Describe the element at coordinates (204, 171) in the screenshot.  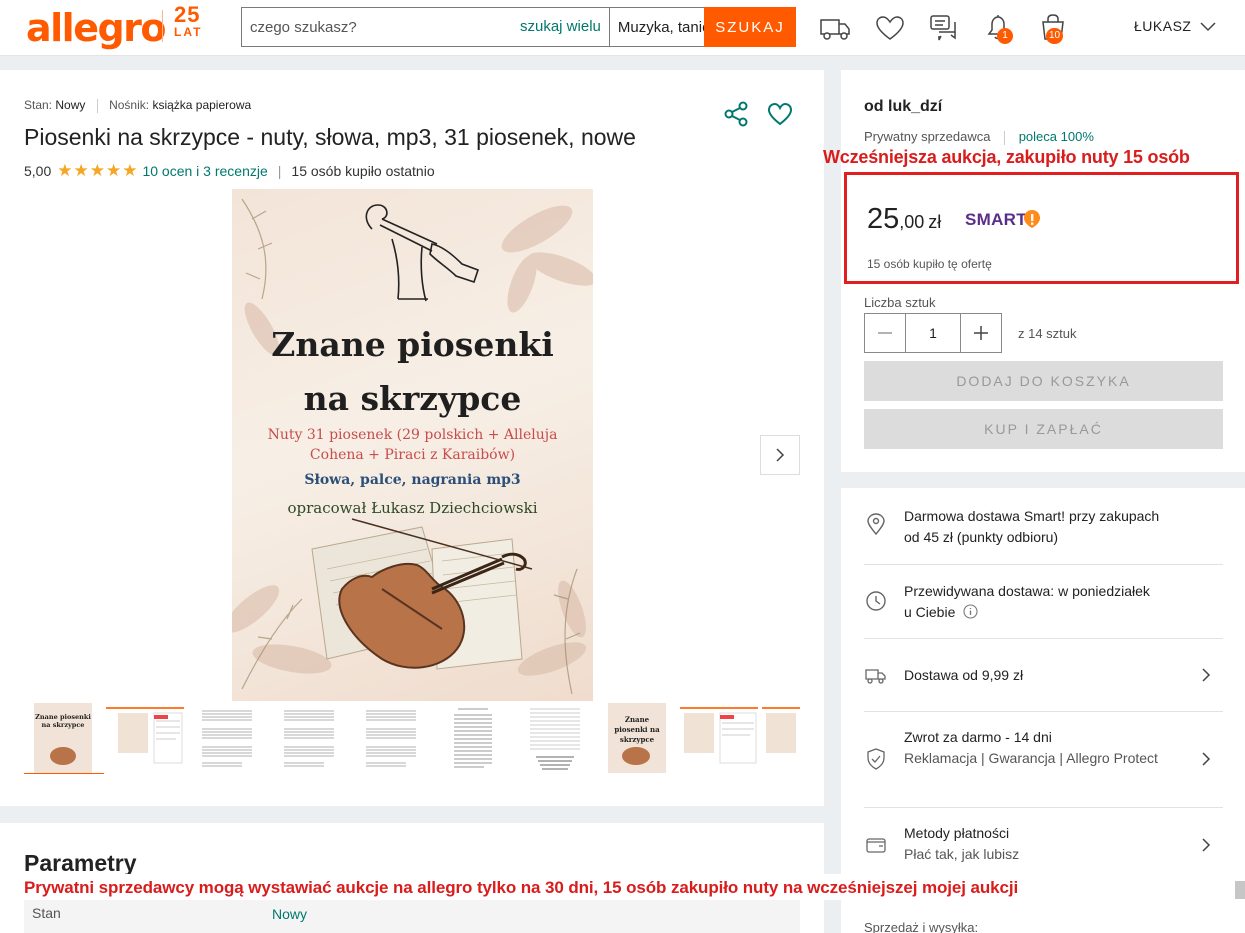
I see `reviews-link: 10 ocen i 3 recenzje` at that location.